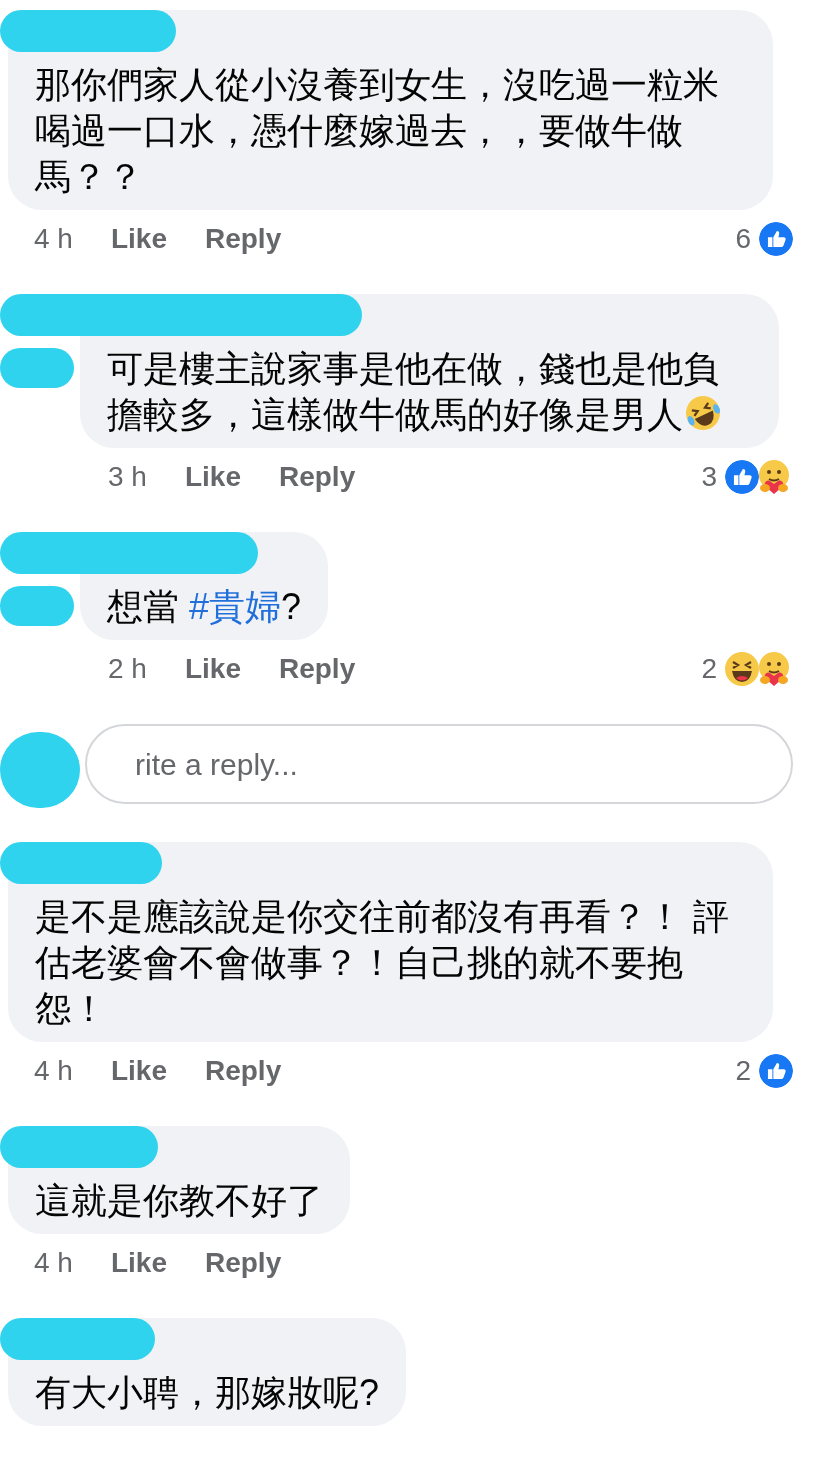  I want to click on timestamp: 2 h, so click(127, 669).